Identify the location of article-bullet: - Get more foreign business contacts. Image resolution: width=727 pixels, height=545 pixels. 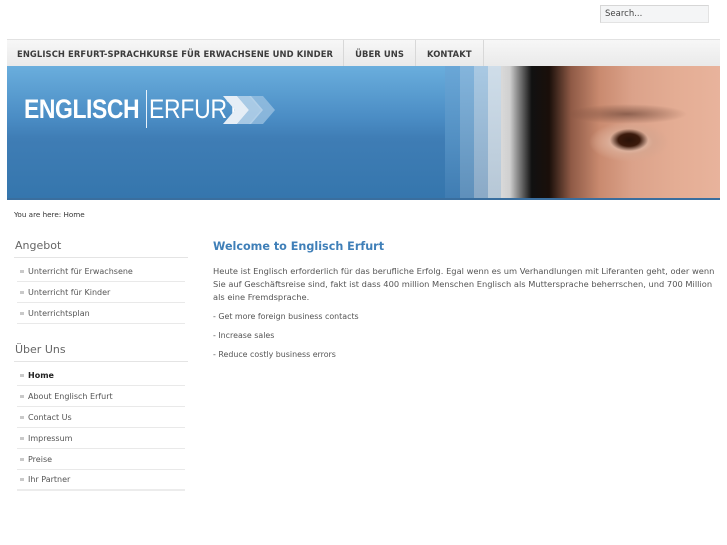
(286, 316).